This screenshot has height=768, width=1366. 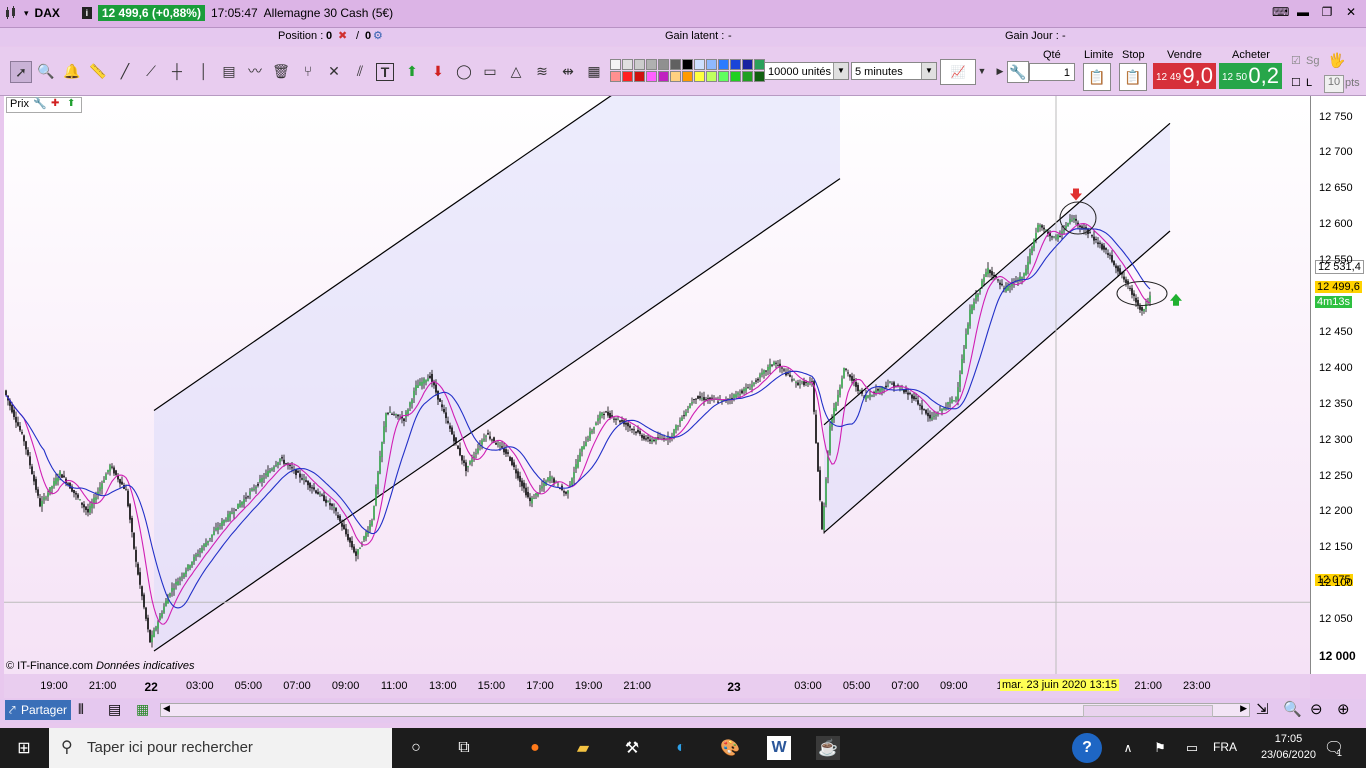 What do you see at coordinates (21, 72) in the screenshot?
I see `pointer-tool-icon: ➚` at bounding box center [21, 72].